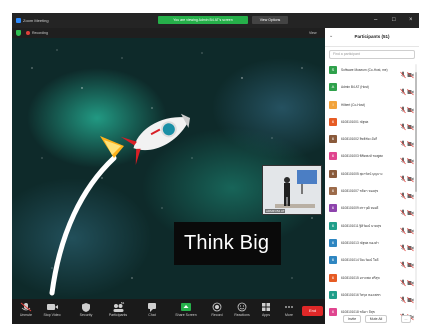 Image resolution: width=427 pixels, height=329 pixels. Describe the element at coordinates (360, 277) in the screenshot. I see `participant-name: 6108101015 อรรถพล ศรีสุข` at that location.